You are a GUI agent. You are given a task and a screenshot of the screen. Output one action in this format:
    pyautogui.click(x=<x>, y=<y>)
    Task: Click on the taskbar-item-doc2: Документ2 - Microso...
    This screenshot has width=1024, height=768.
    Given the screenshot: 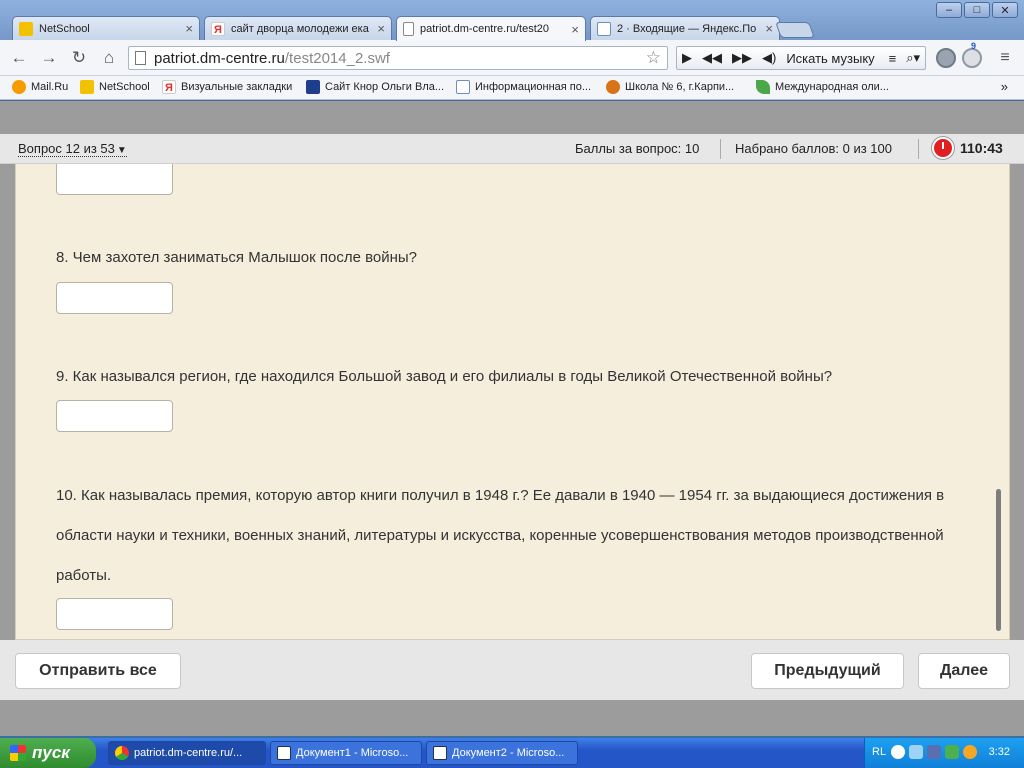 What is the action you would take?
    pyautogui.click(x=502, y=753)
    